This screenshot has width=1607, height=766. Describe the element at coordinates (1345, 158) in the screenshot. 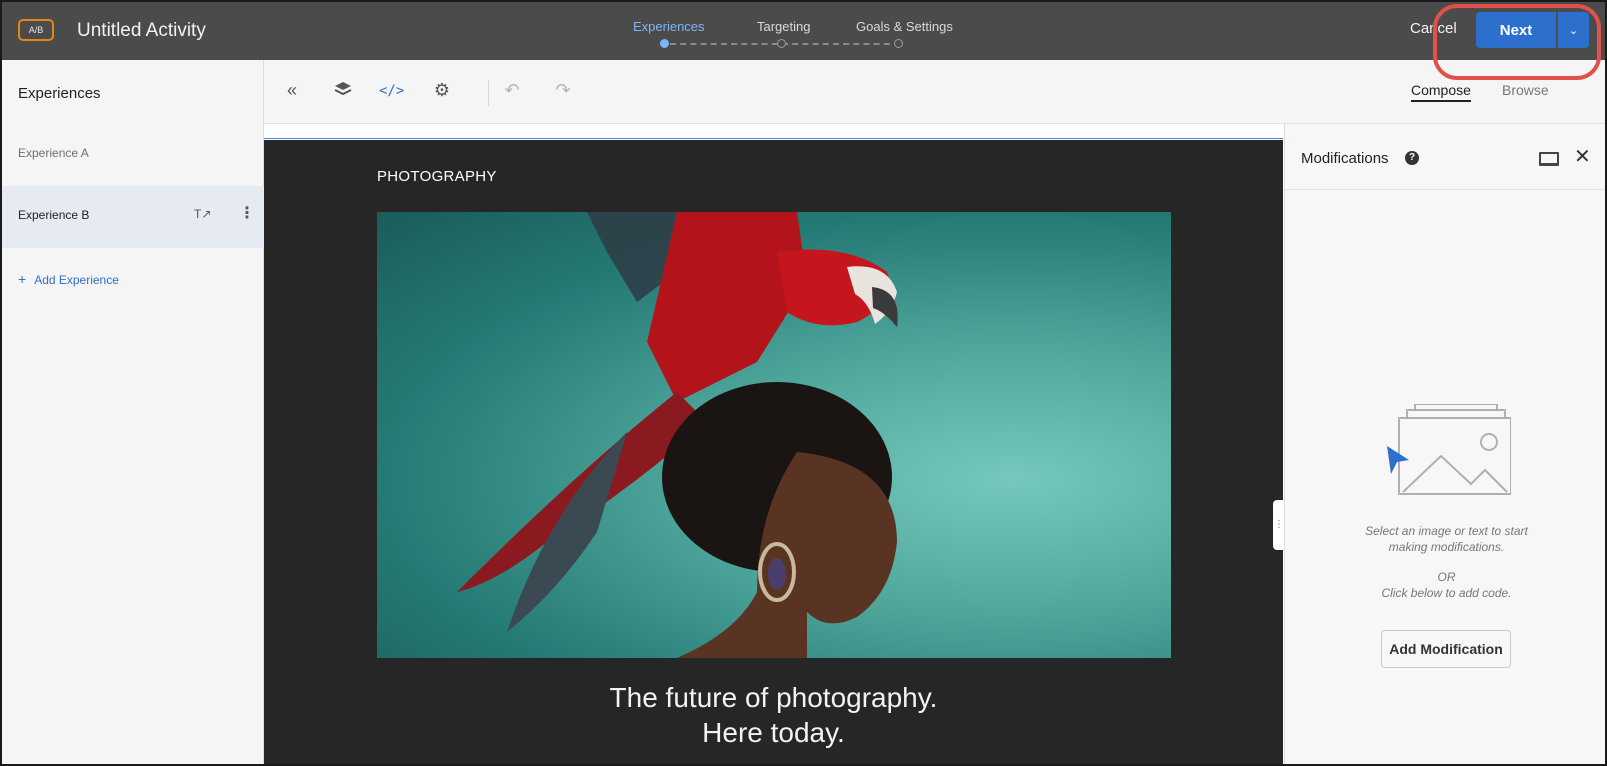

I see `modifications-title: Modifications` at that location.